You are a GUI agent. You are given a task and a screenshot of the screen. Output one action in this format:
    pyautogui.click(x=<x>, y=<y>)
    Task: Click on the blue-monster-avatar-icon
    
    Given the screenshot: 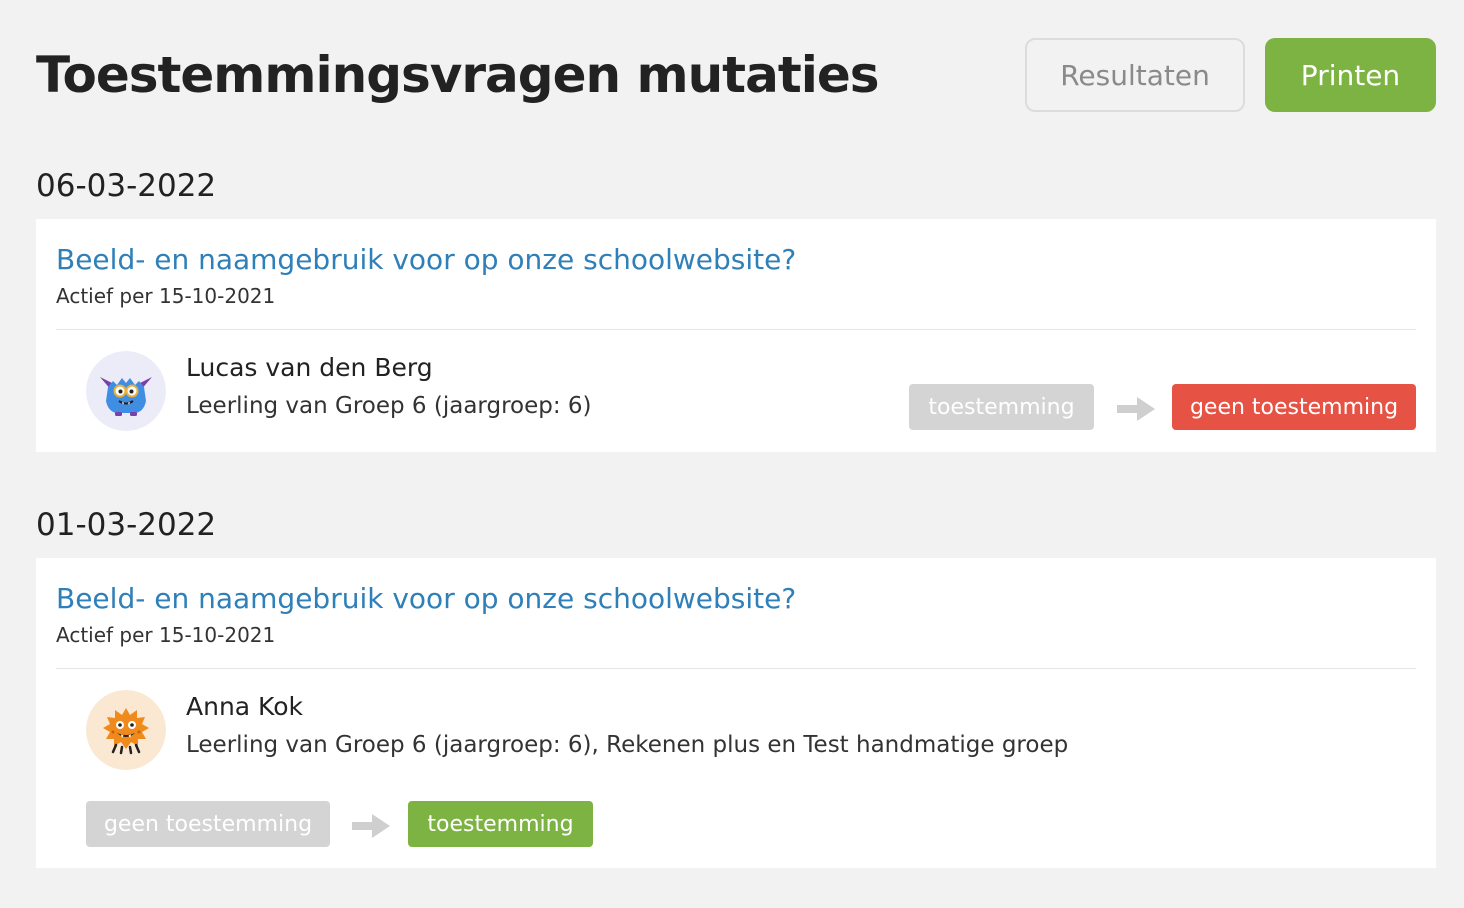 What is the action you would take?
    pyautogui.click(x=126, y=391)
    